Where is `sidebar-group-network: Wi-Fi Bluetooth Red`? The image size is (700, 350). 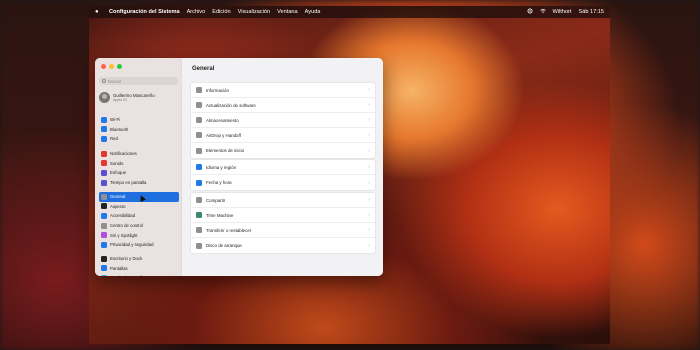
sidebar-group-network: Wi-Fi Bluetooth Red is located at coordinates (139, 129).